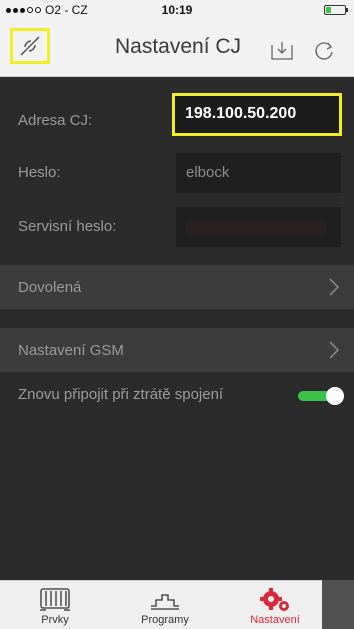 The width and height of the screenshot is (354, 629). I want to click on tab-nastaveni-label: Nastavení, so click(275, 620).